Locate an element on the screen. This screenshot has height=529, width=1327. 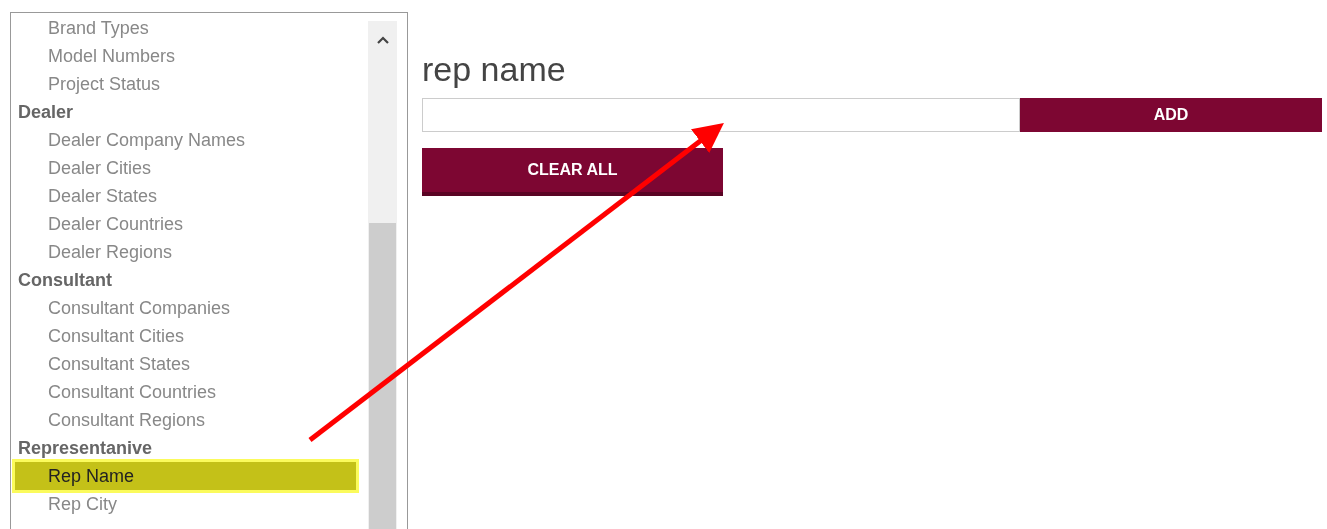
scrollbar is located at coordinates (382, 275).